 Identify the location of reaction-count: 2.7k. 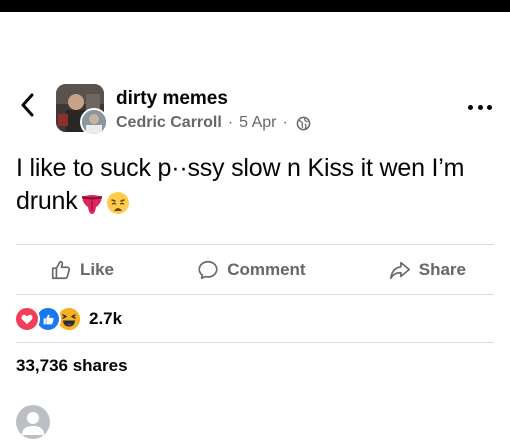
(105, 319).